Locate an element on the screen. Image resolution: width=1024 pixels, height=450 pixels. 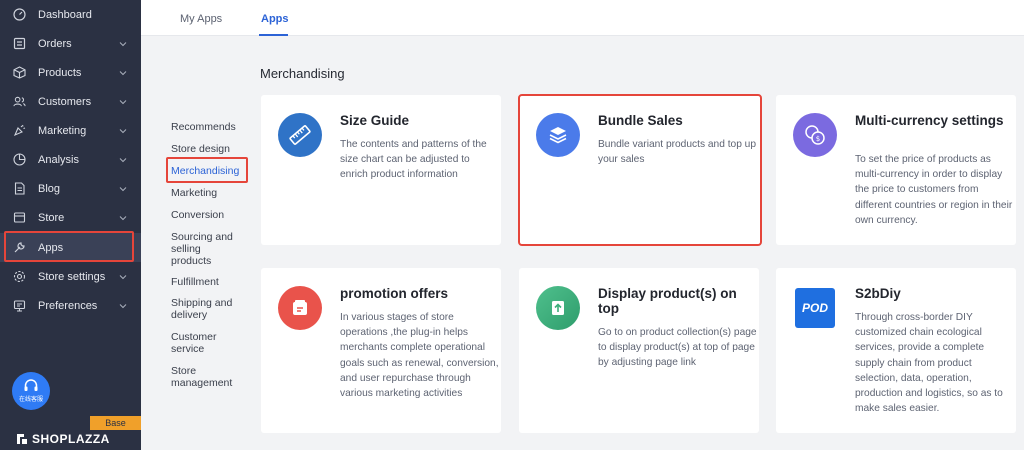
sidebar-item-blog: Blog is located at coordinates (70, 188).